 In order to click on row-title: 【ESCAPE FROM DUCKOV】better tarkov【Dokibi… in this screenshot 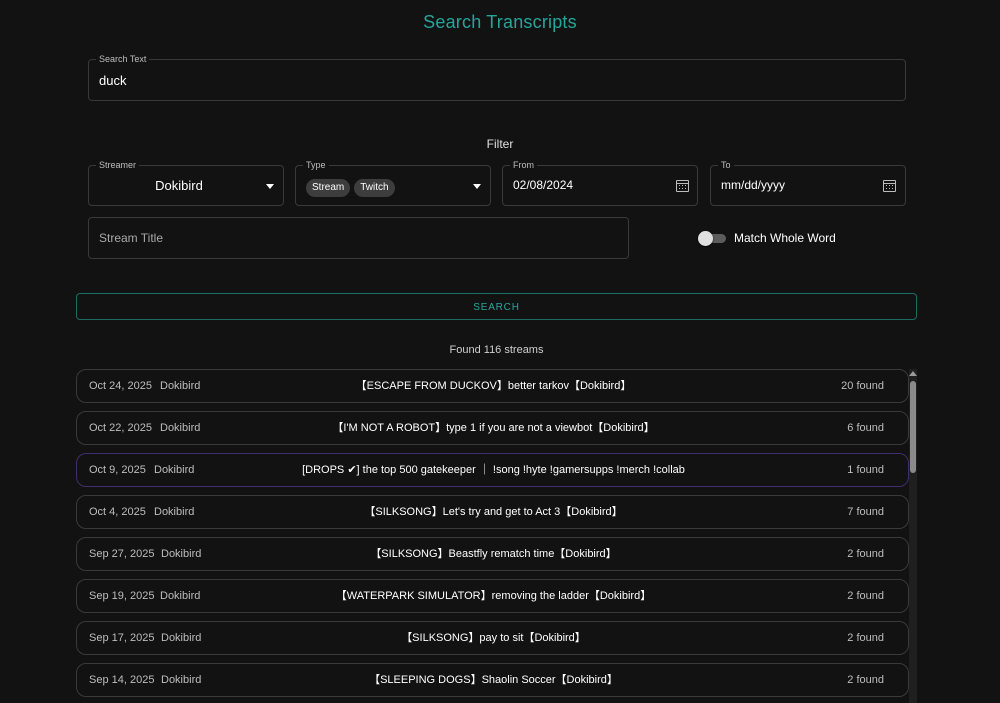, I will do `click(493, 386)`.